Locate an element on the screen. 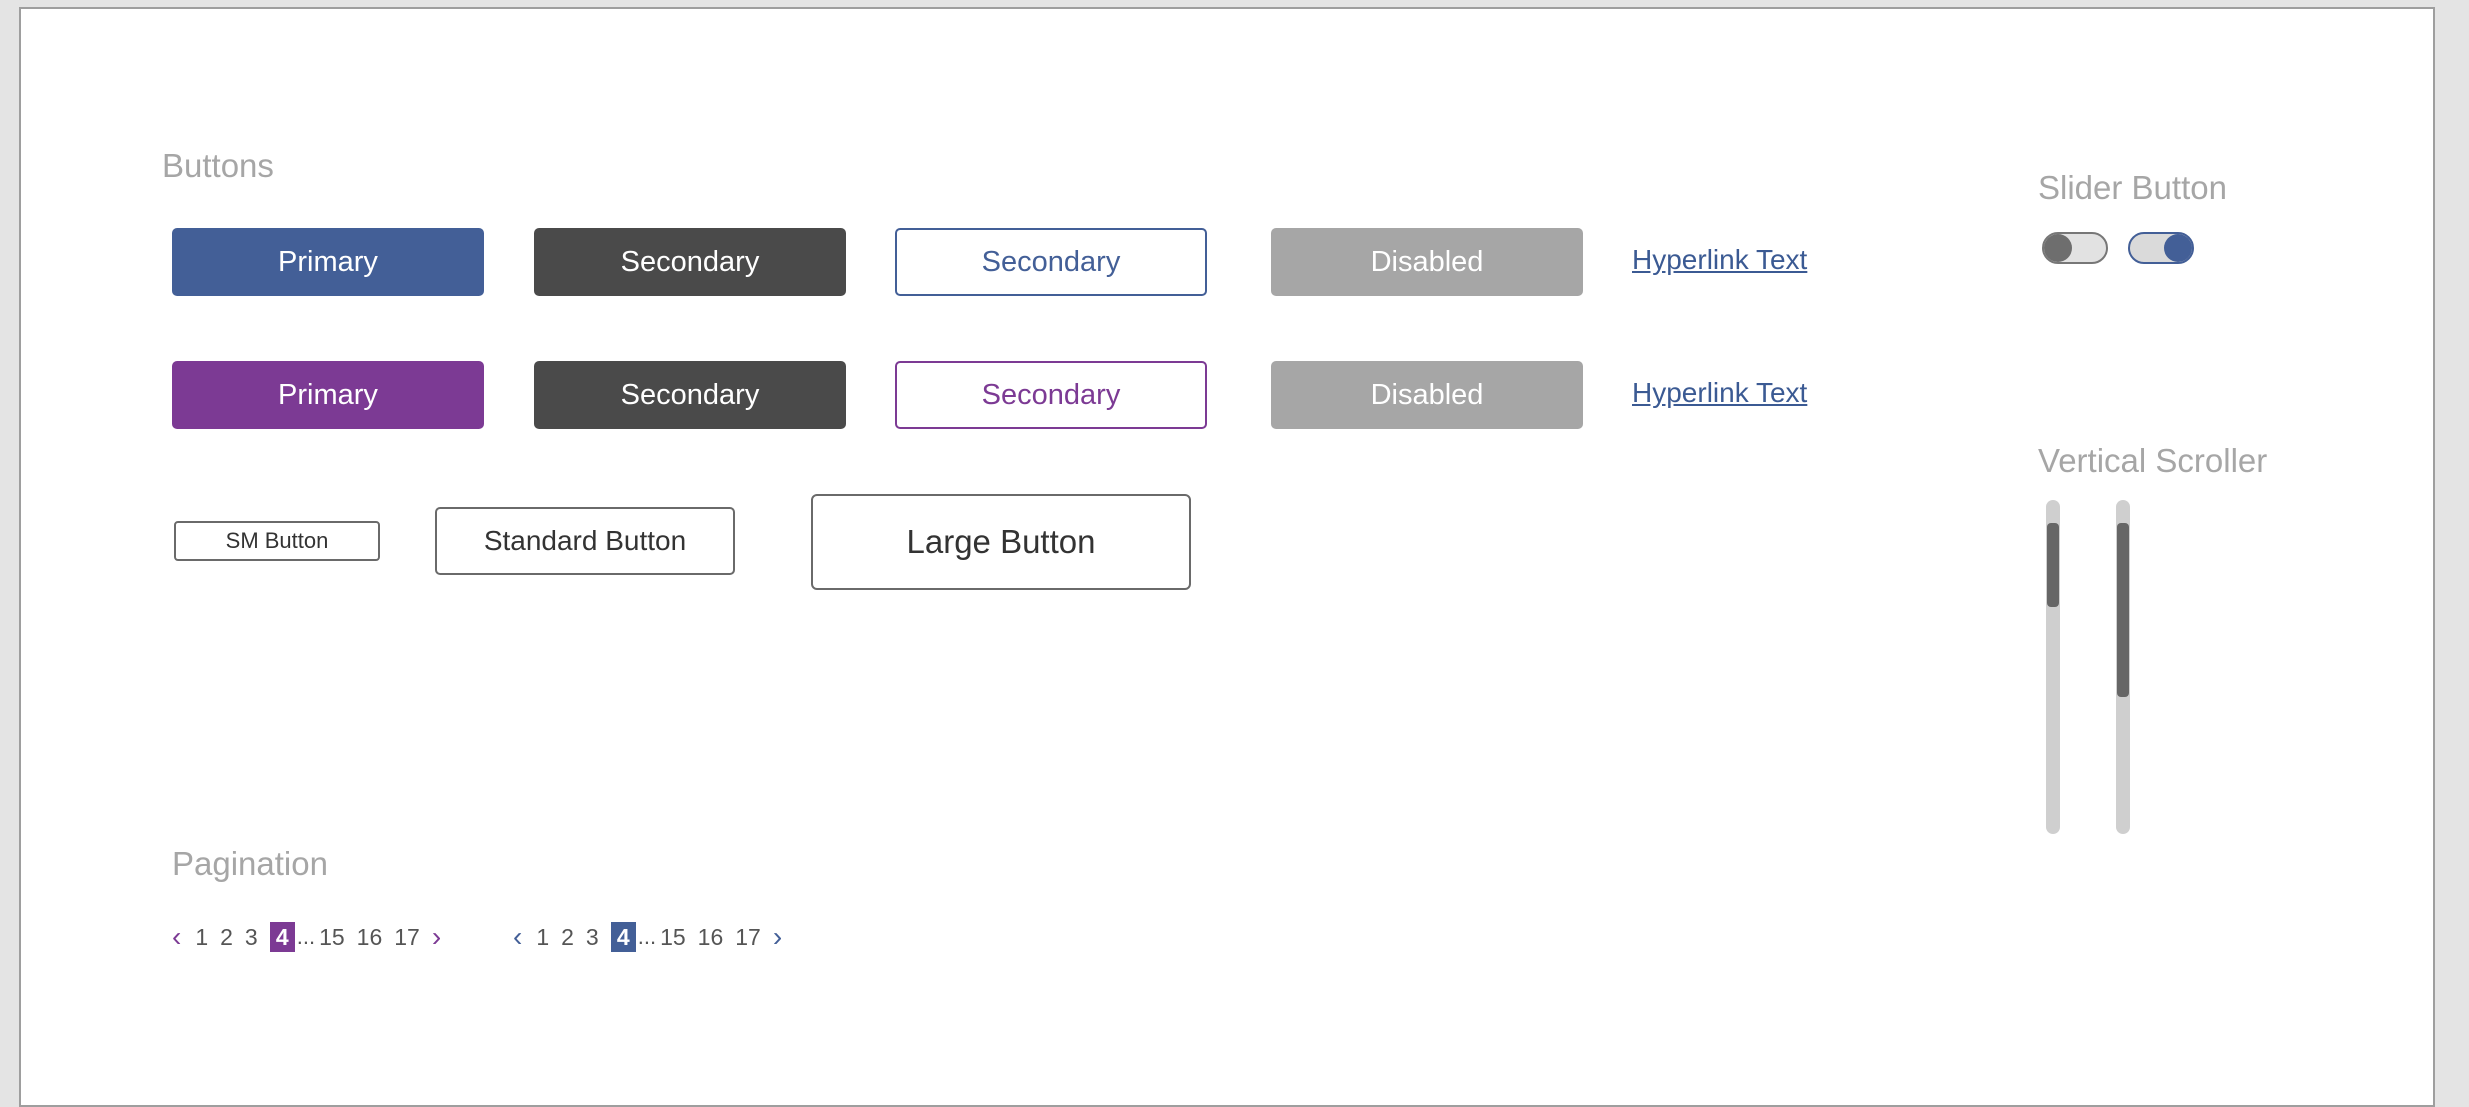 The image size is (2469, 1107). secondary-filled-button-2: Secondary is located at coordinates (690, 395).